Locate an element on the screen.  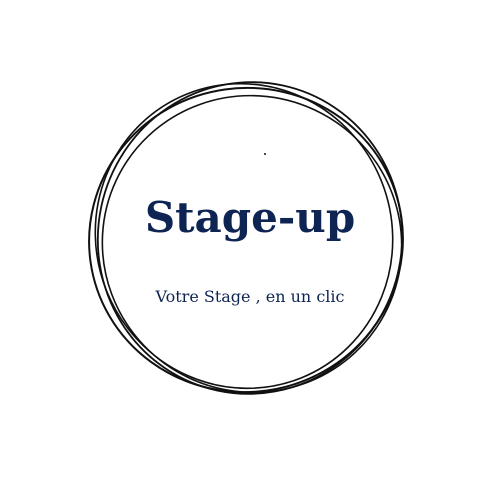
brand-name: Stage-up is located at coordinates (250, 217).